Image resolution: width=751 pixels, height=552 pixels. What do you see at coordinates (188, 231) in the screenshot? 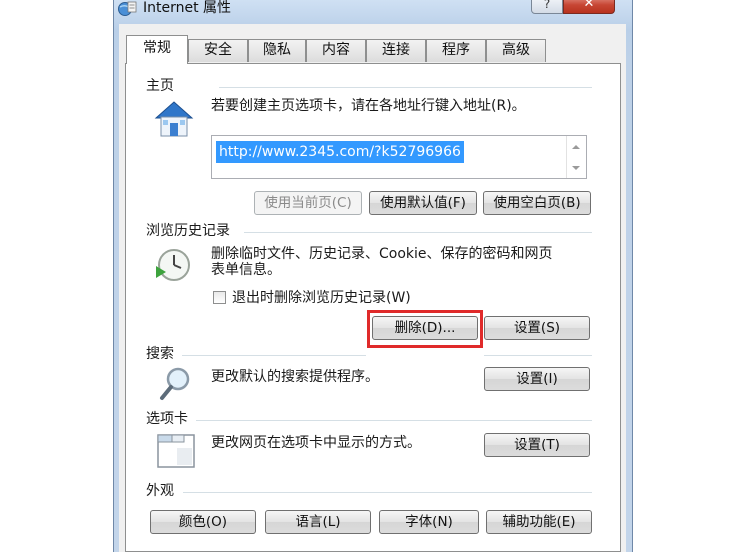
I see `section-title-history: 浏览历史记录` at bounding box center [188, 231].